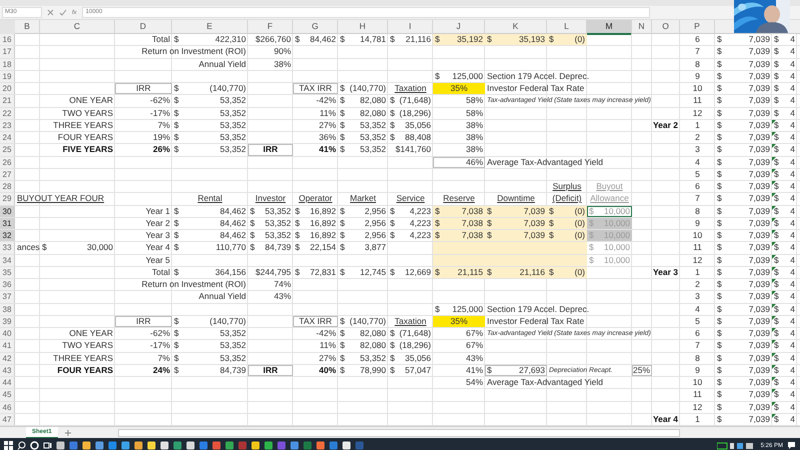  I want to click on row-header: 24, so click(7, 138).